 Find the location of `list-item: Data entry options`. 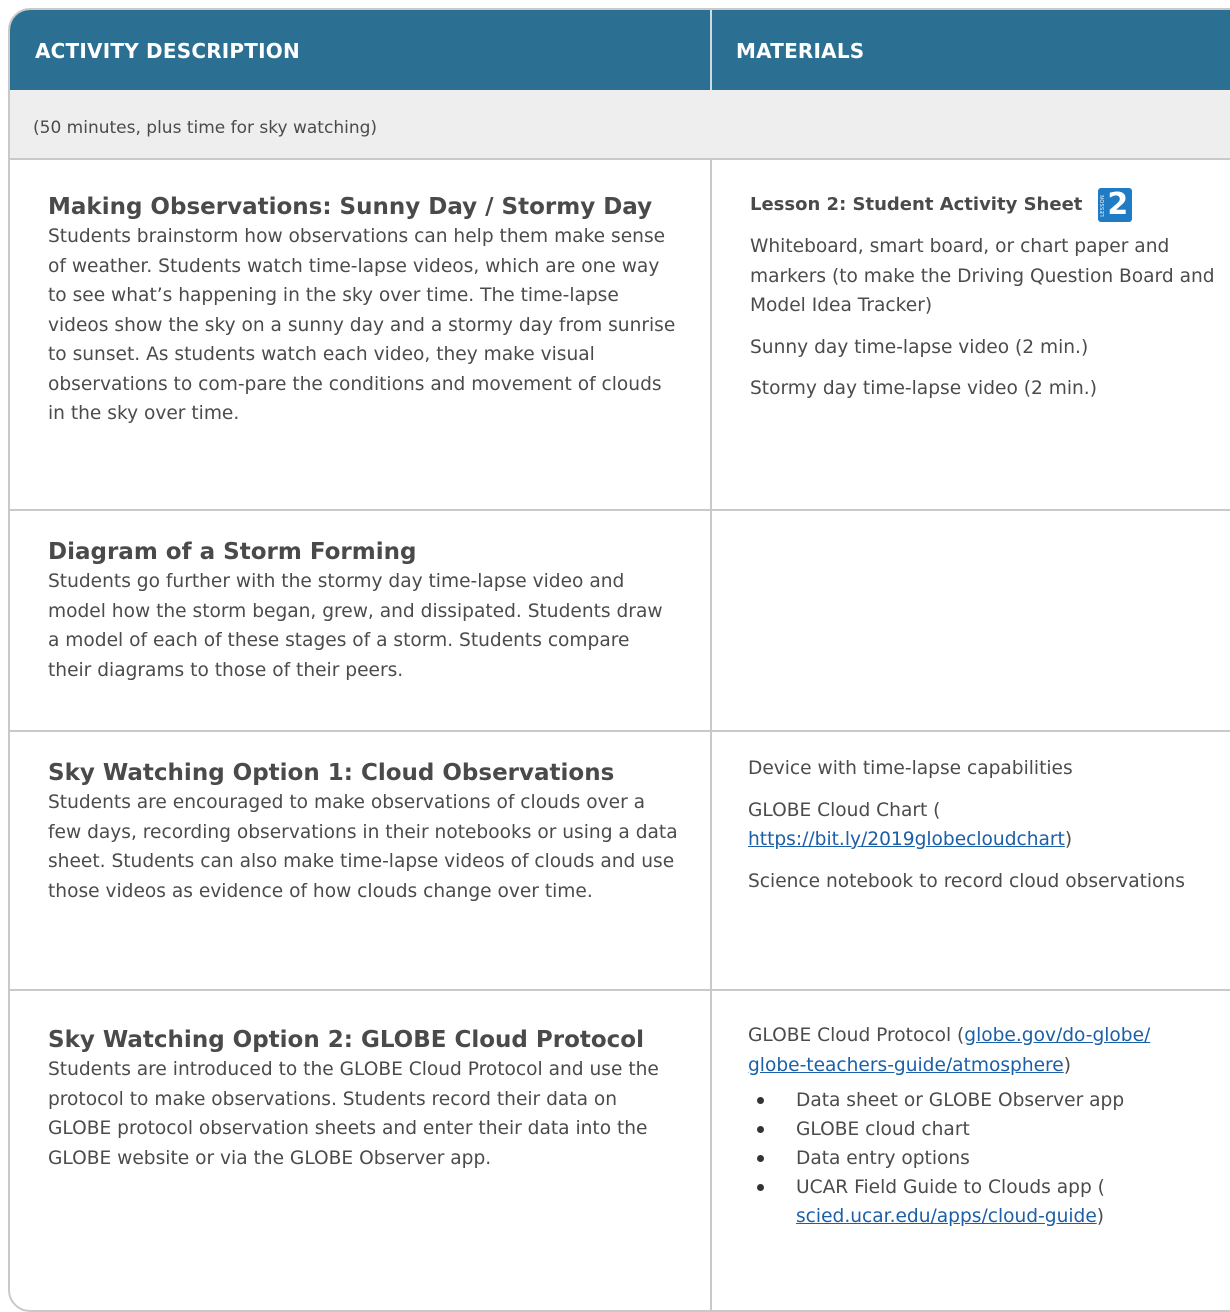

list-item: Data entry options is located at coordinates (983, 1158).